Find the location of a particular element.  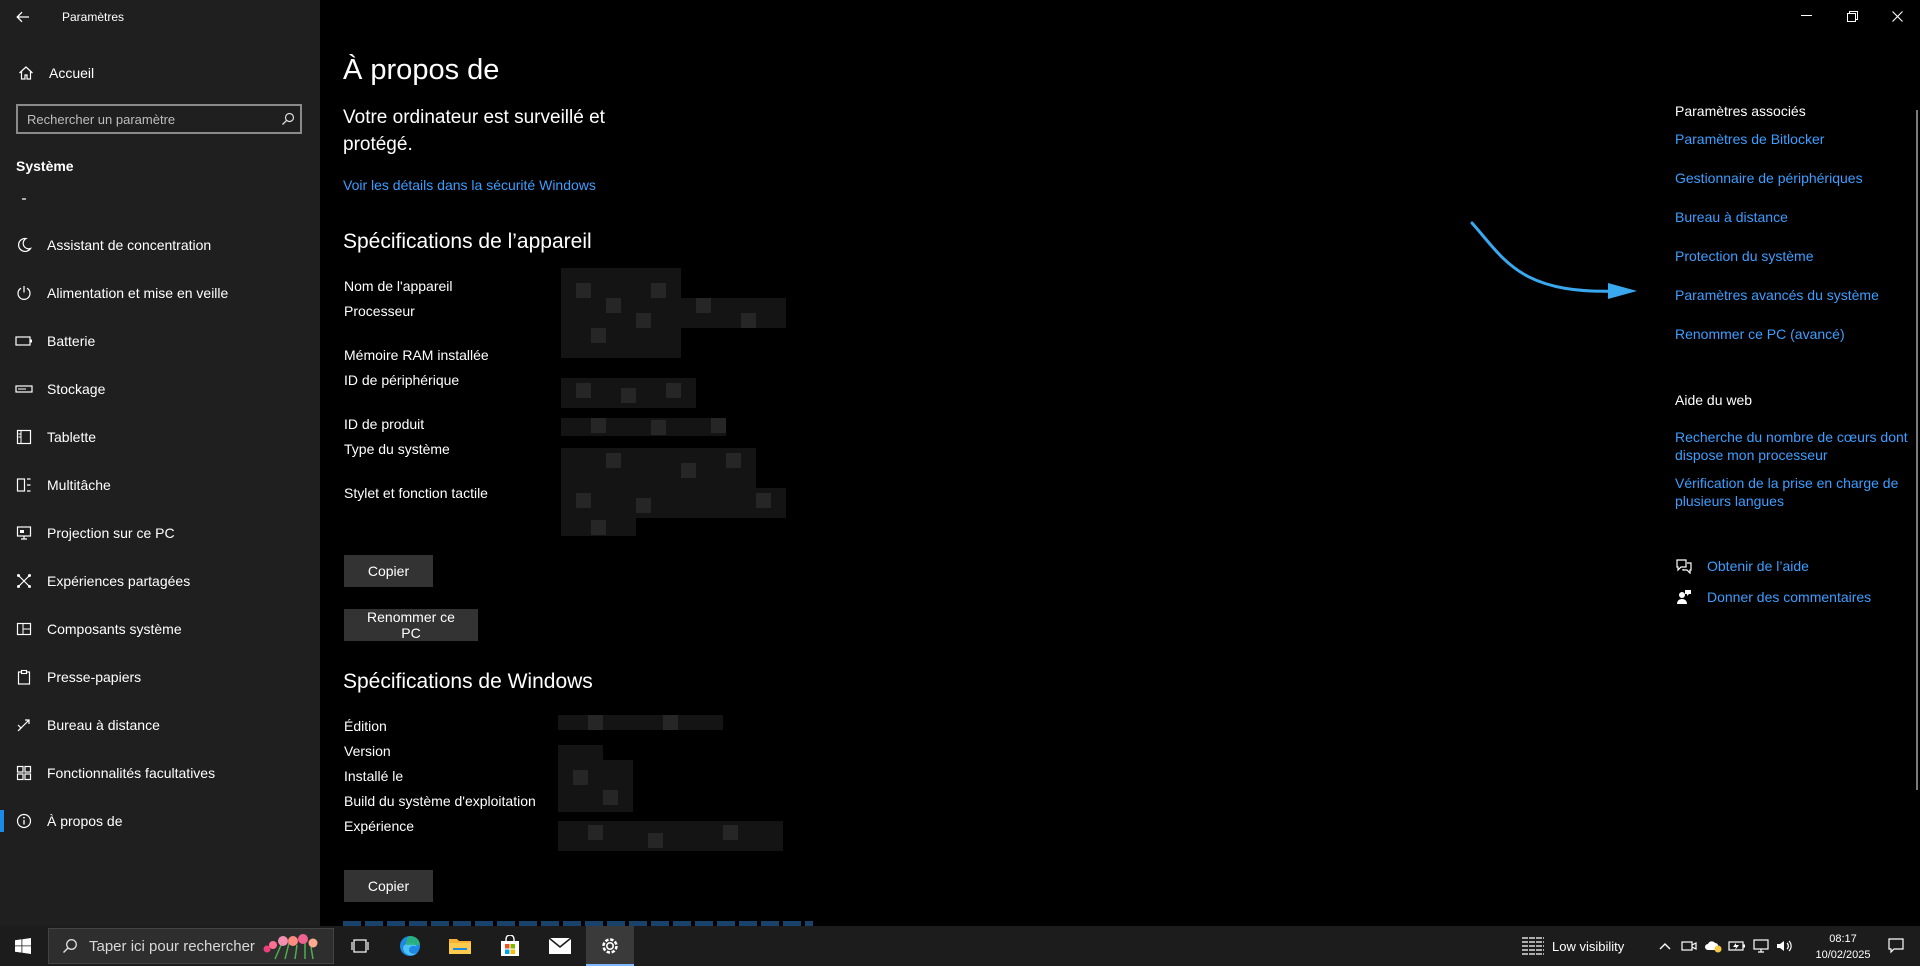

sidebar-item-label: Projection sur ce PC is located at coordinates (111, 533).